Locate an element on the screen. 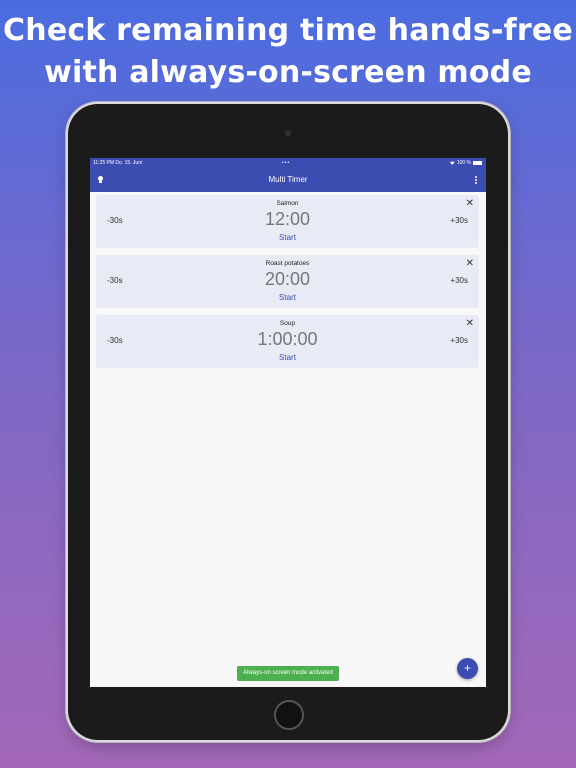  wifi-icon is located at coordinates (452, 163).